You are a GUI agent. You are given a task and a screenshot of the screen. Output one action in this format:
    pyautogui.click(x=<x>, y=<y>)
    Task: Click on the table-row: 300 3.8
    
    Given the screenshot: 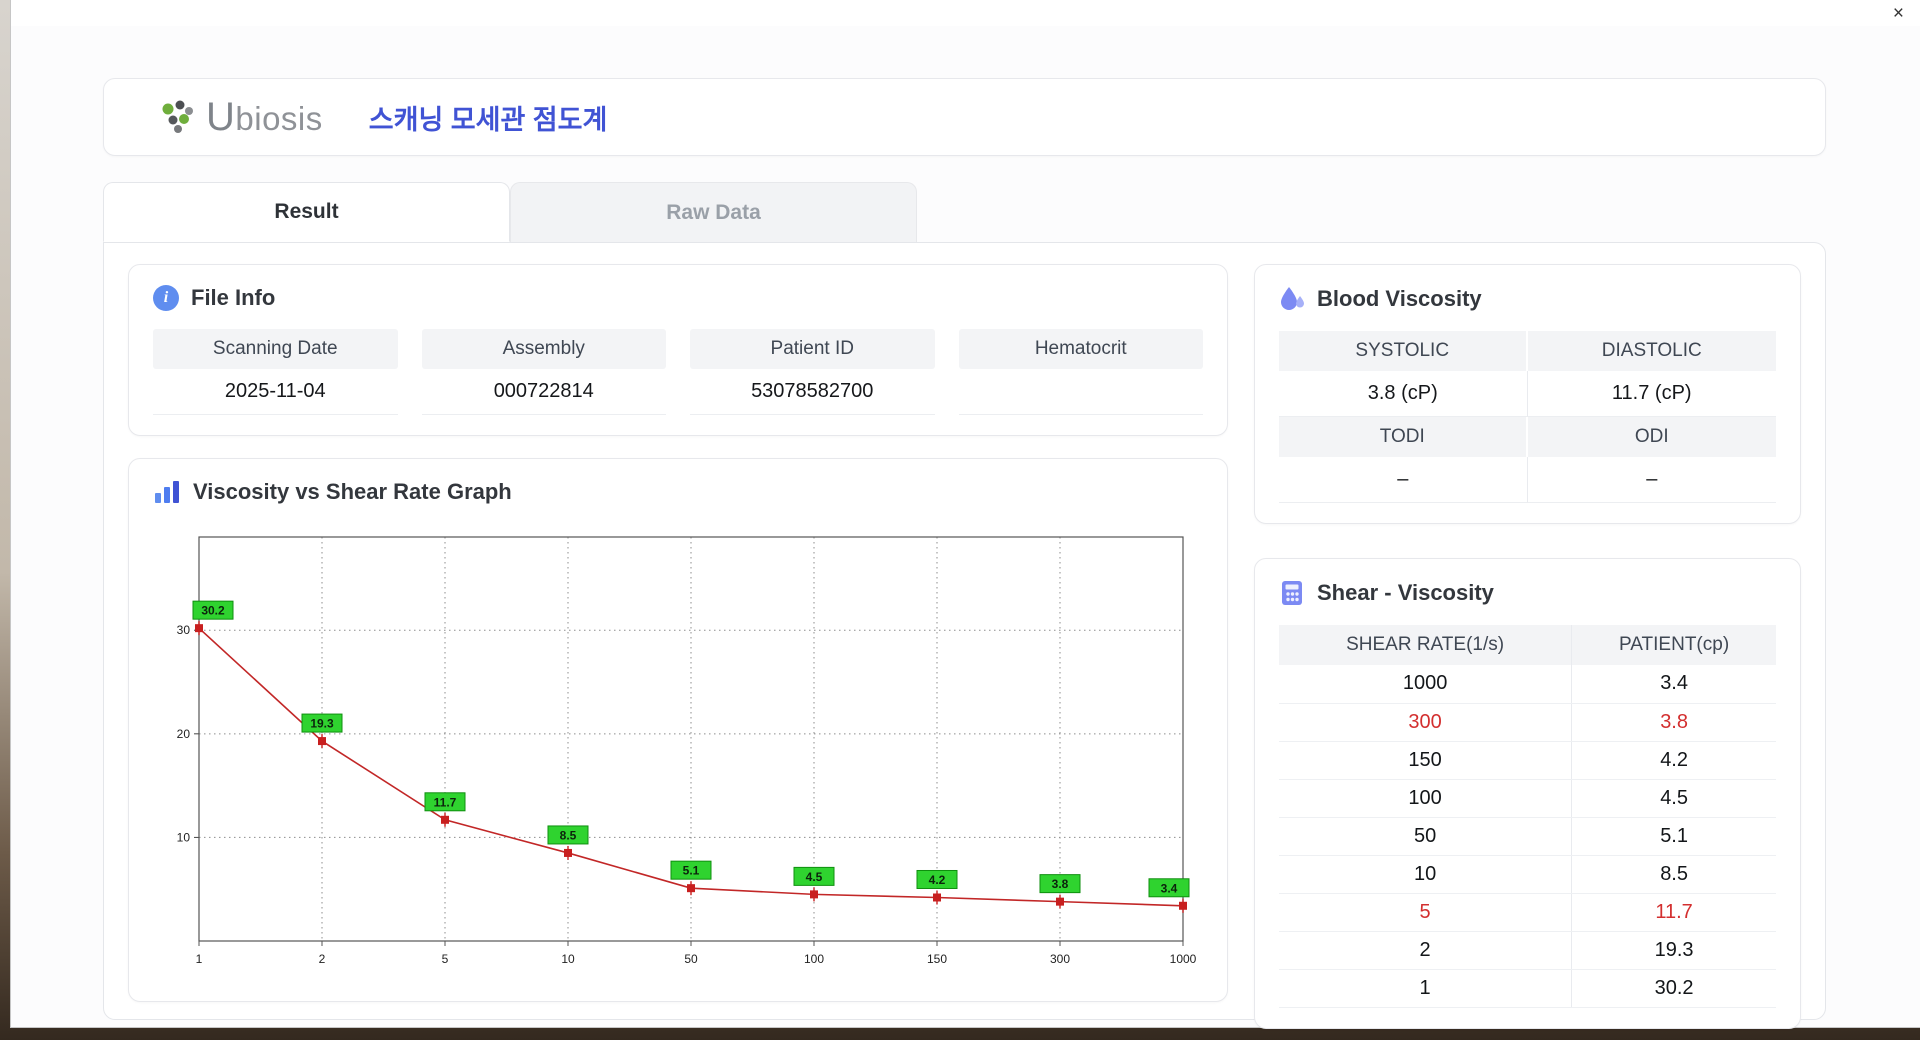 What is the action you would take?
    pyautogui.click(x=1527, y=722)
    